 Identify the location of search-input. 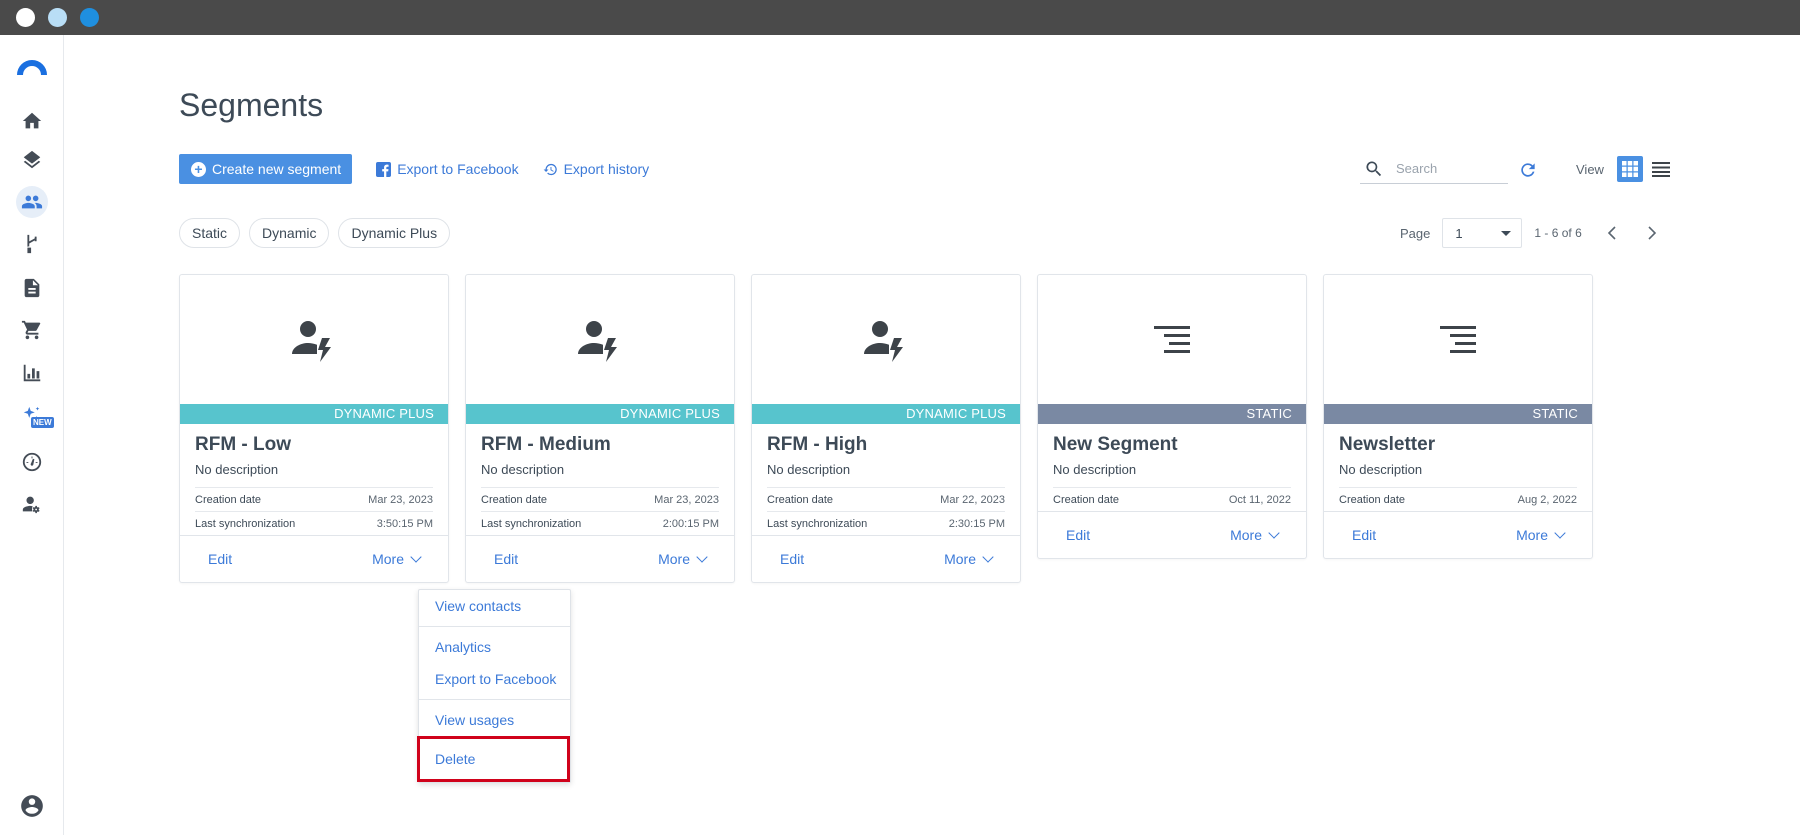
(1446, 168).